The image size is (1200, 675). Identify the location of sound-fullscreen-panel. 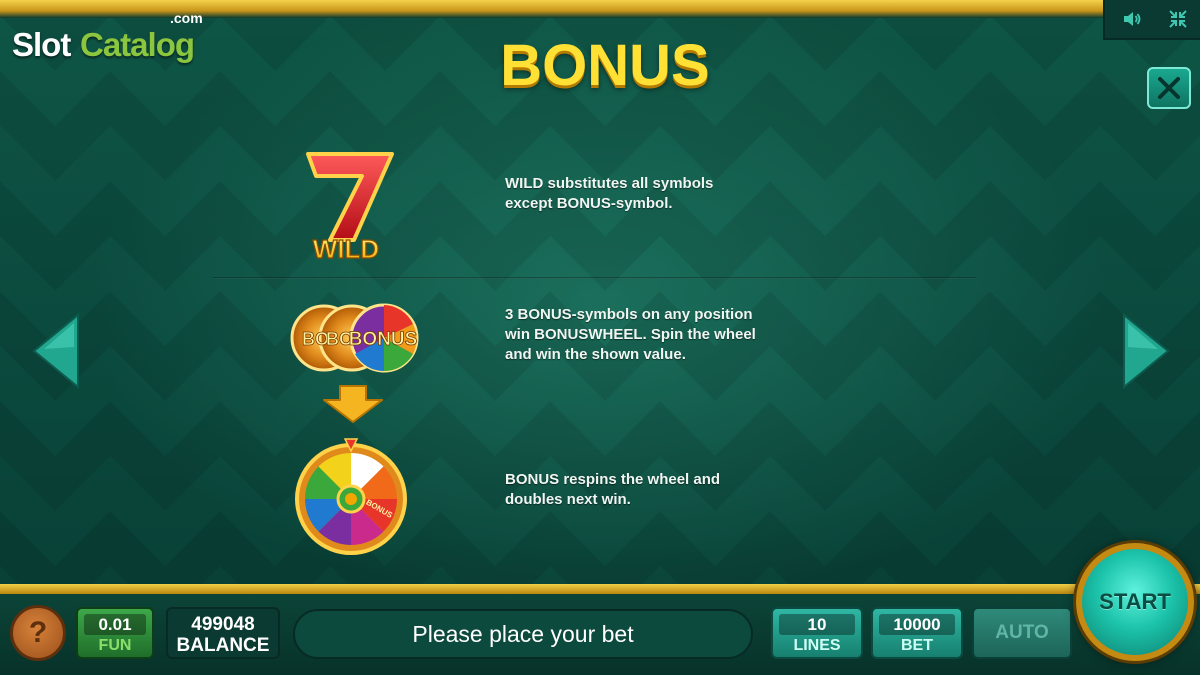
(1151, 20).